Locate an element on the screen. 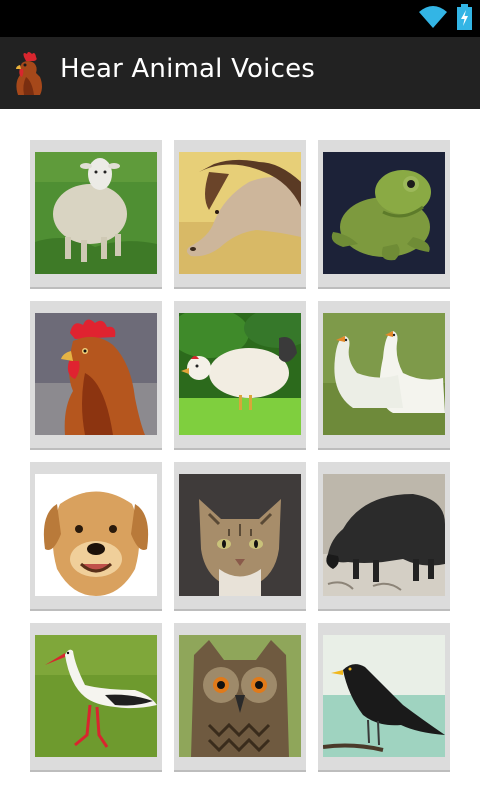  chicken-image is located at coordinates (240, 374).